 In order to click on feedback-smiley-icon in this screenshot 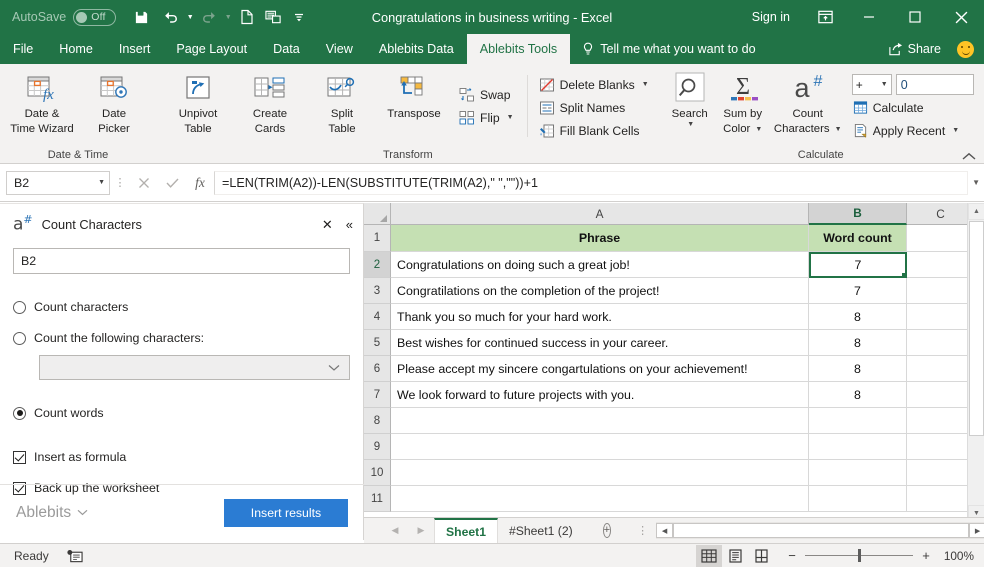, I will do `click(965, 49)`.